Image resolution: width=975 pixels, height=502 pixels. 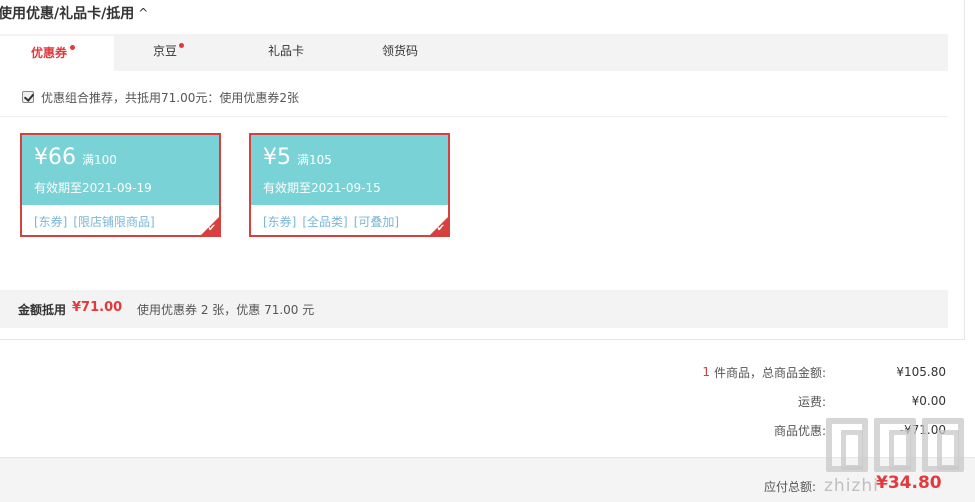 I want to click on coupon-tag: [限店铺限商品], so click(x=114, y=222).